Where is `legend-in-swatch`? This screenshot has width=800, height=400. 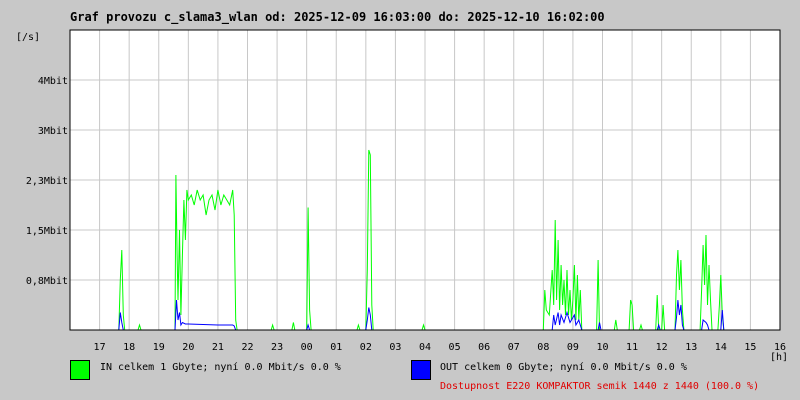 legend-in-swatch is located at coordinates (80, 370).